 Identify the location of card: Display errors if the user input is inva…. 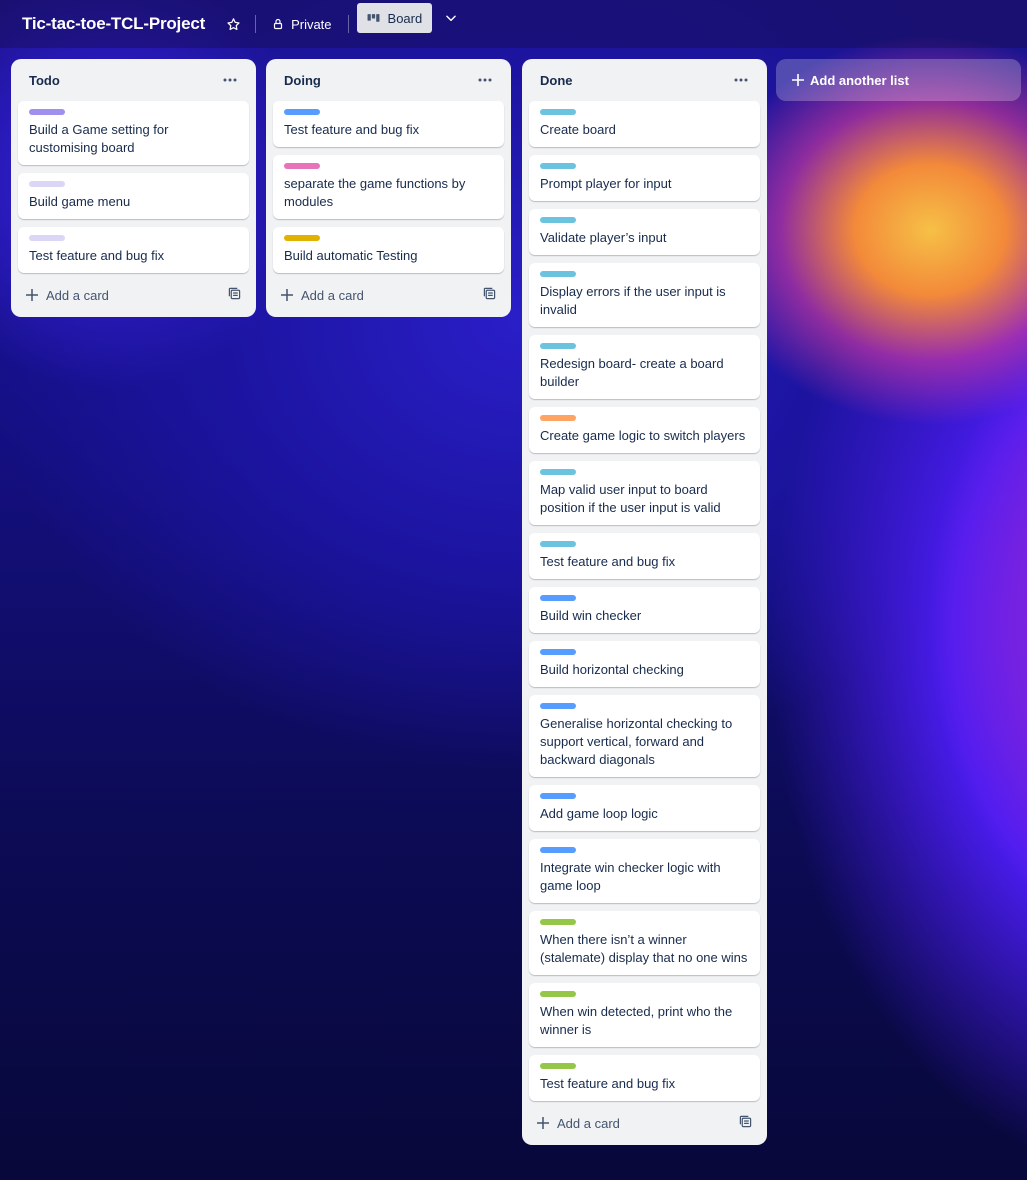
(644, 295).